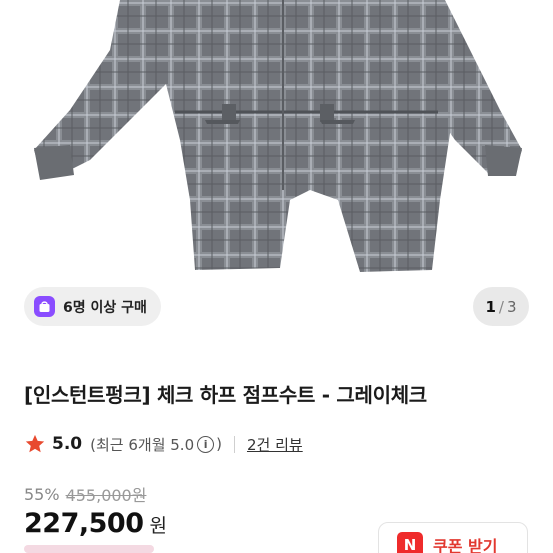  Describe the element at coordinates (490, 306) in the screenshot. I see `pager-current: 1` at that location.